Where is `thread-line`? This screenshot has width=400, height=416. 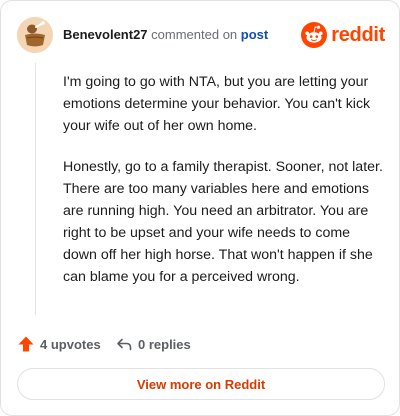
thread-line is located at coordinates (35, 189).